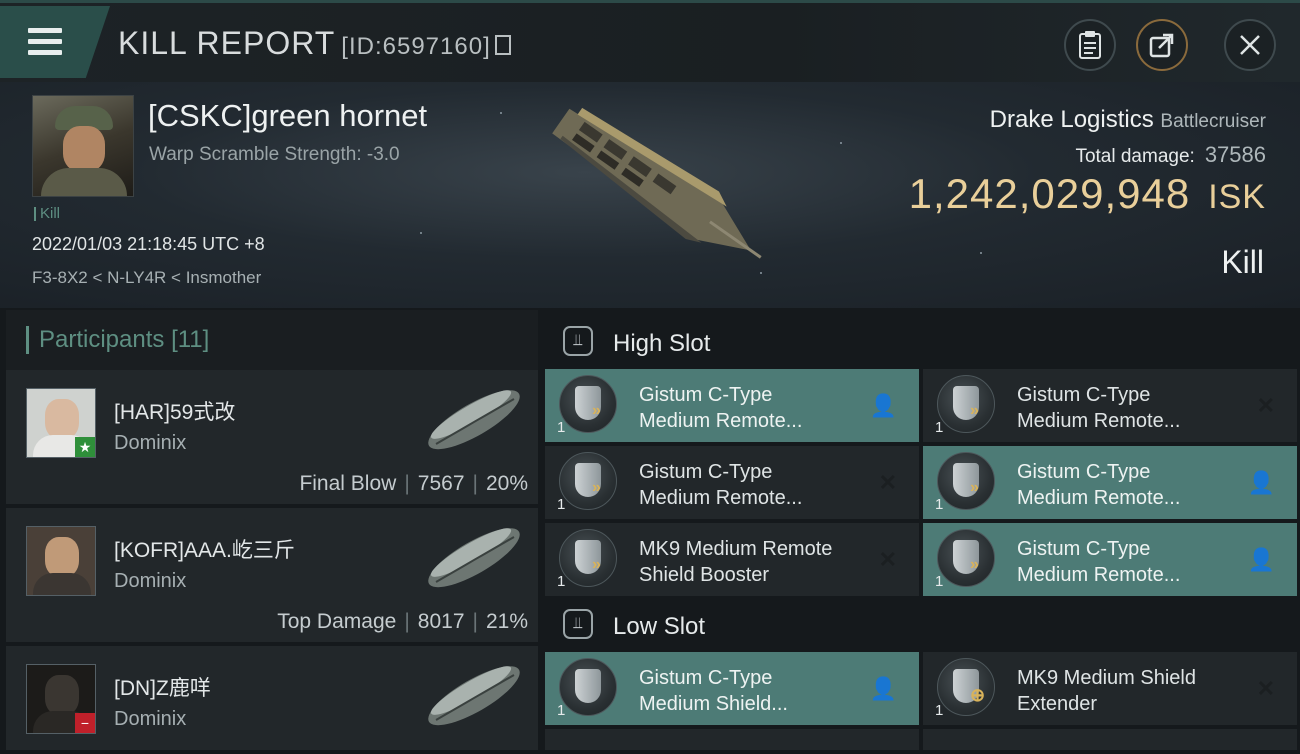 The image size is (1300, 754). I want to click on low-slot-label: Low Slot, so click(659, 626).